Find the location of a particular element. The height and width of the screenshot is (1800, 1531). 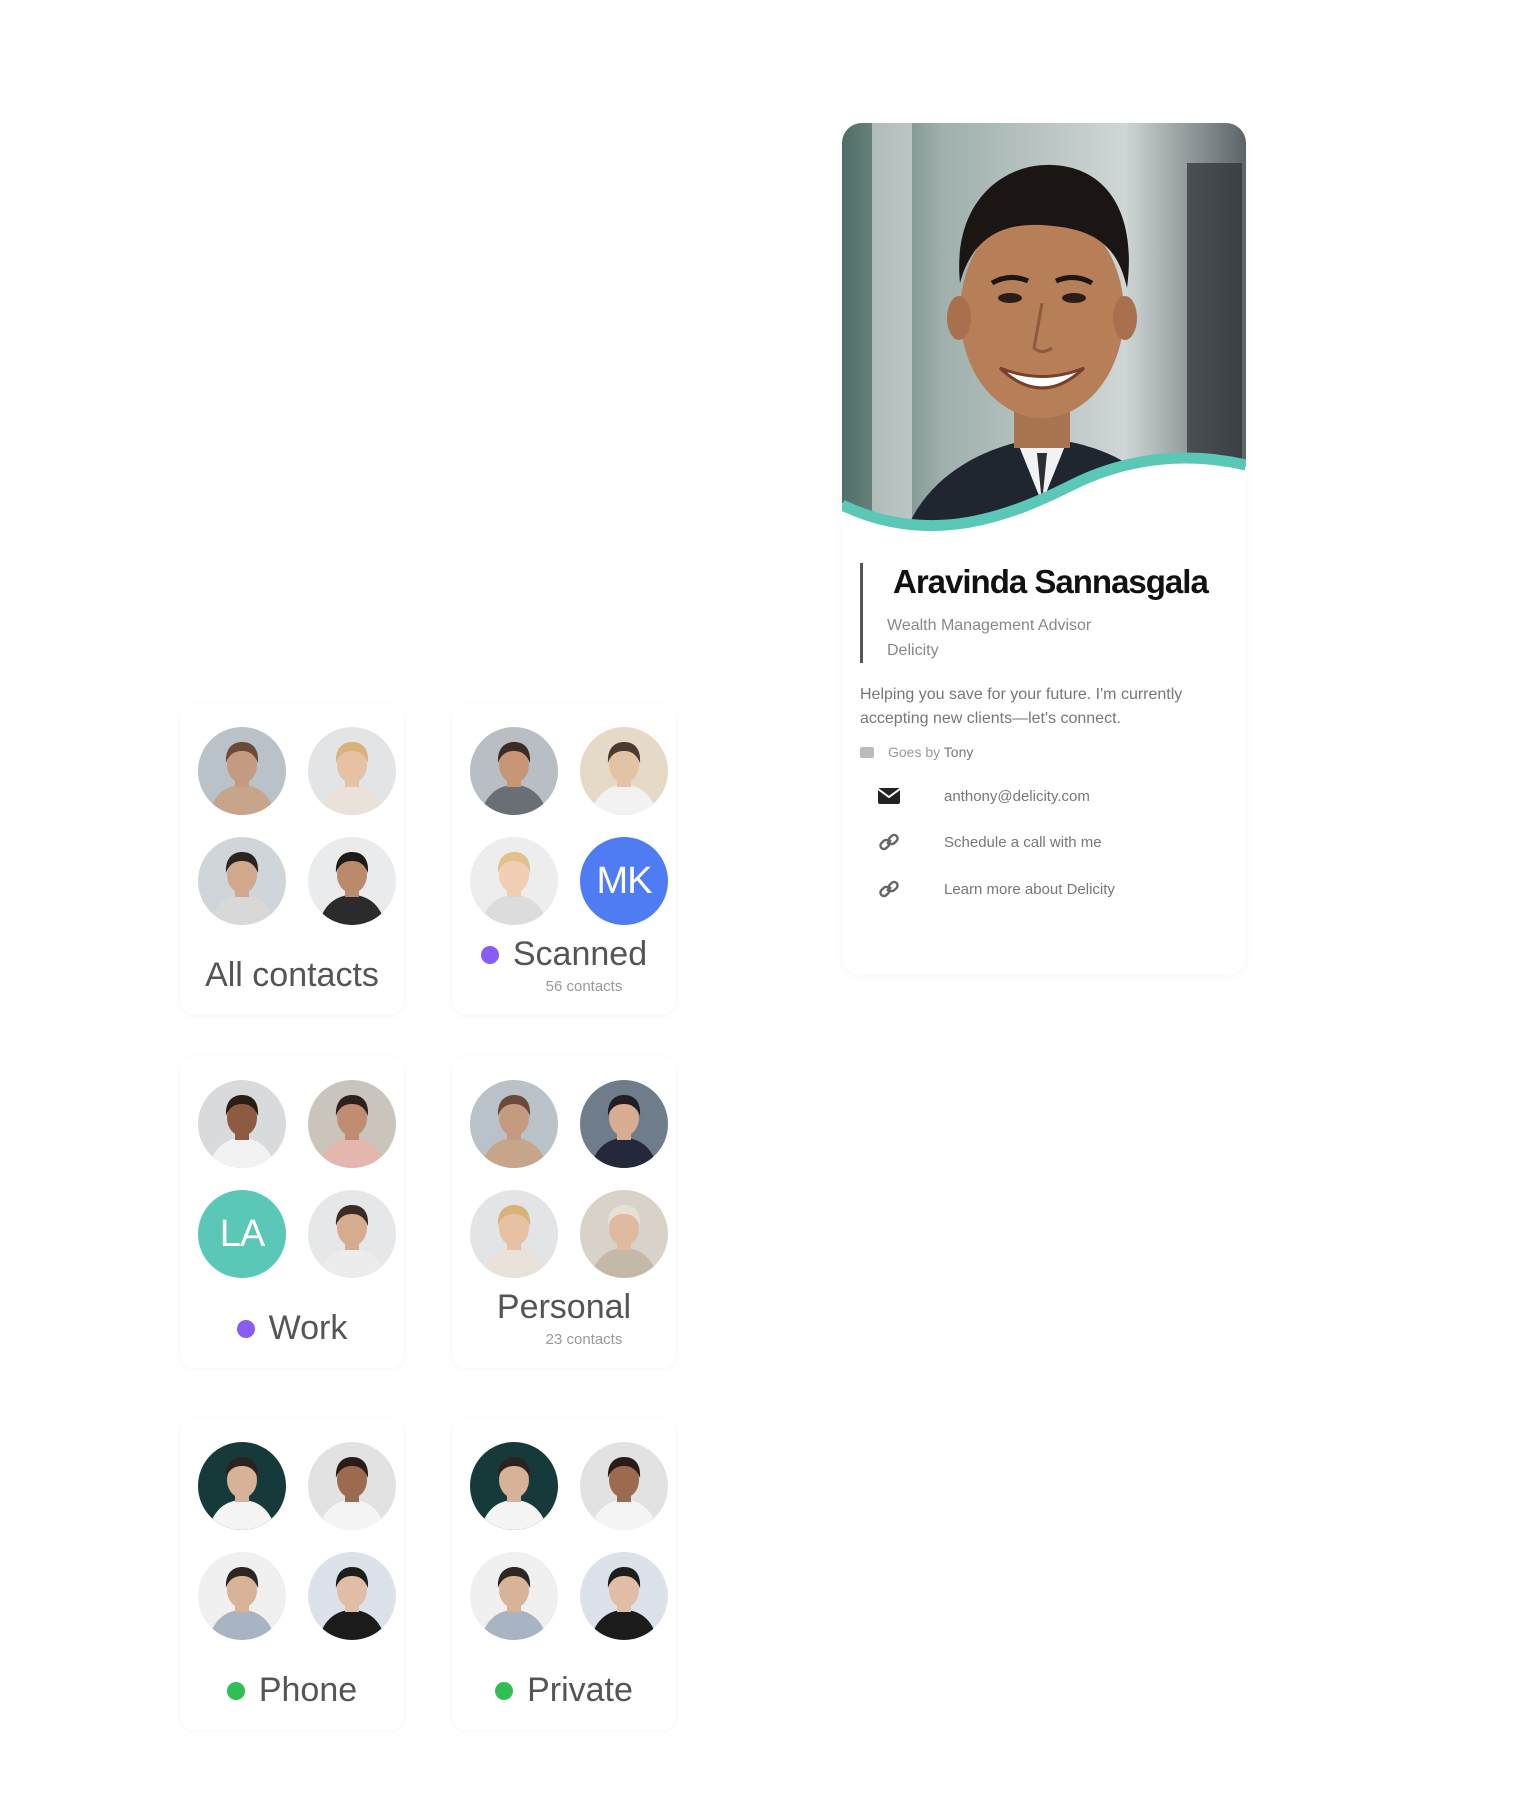

group-card-personal: Personal 23 contacts is located at coordinates (564, 1212).